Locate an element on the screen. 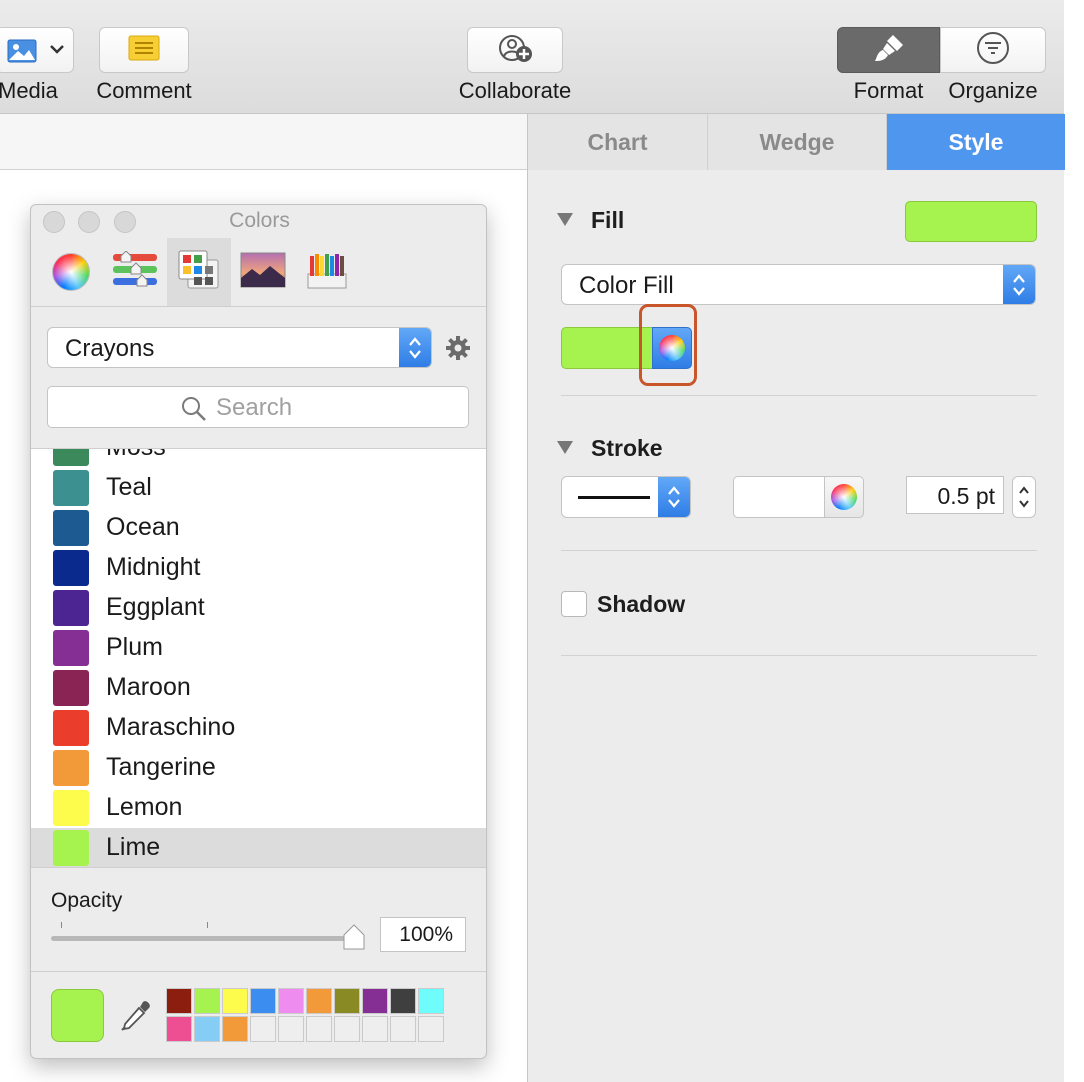 The width and height of the screenshot is (1084, 1082). crayon-name: Maroon is located at coordinates (148, 687).